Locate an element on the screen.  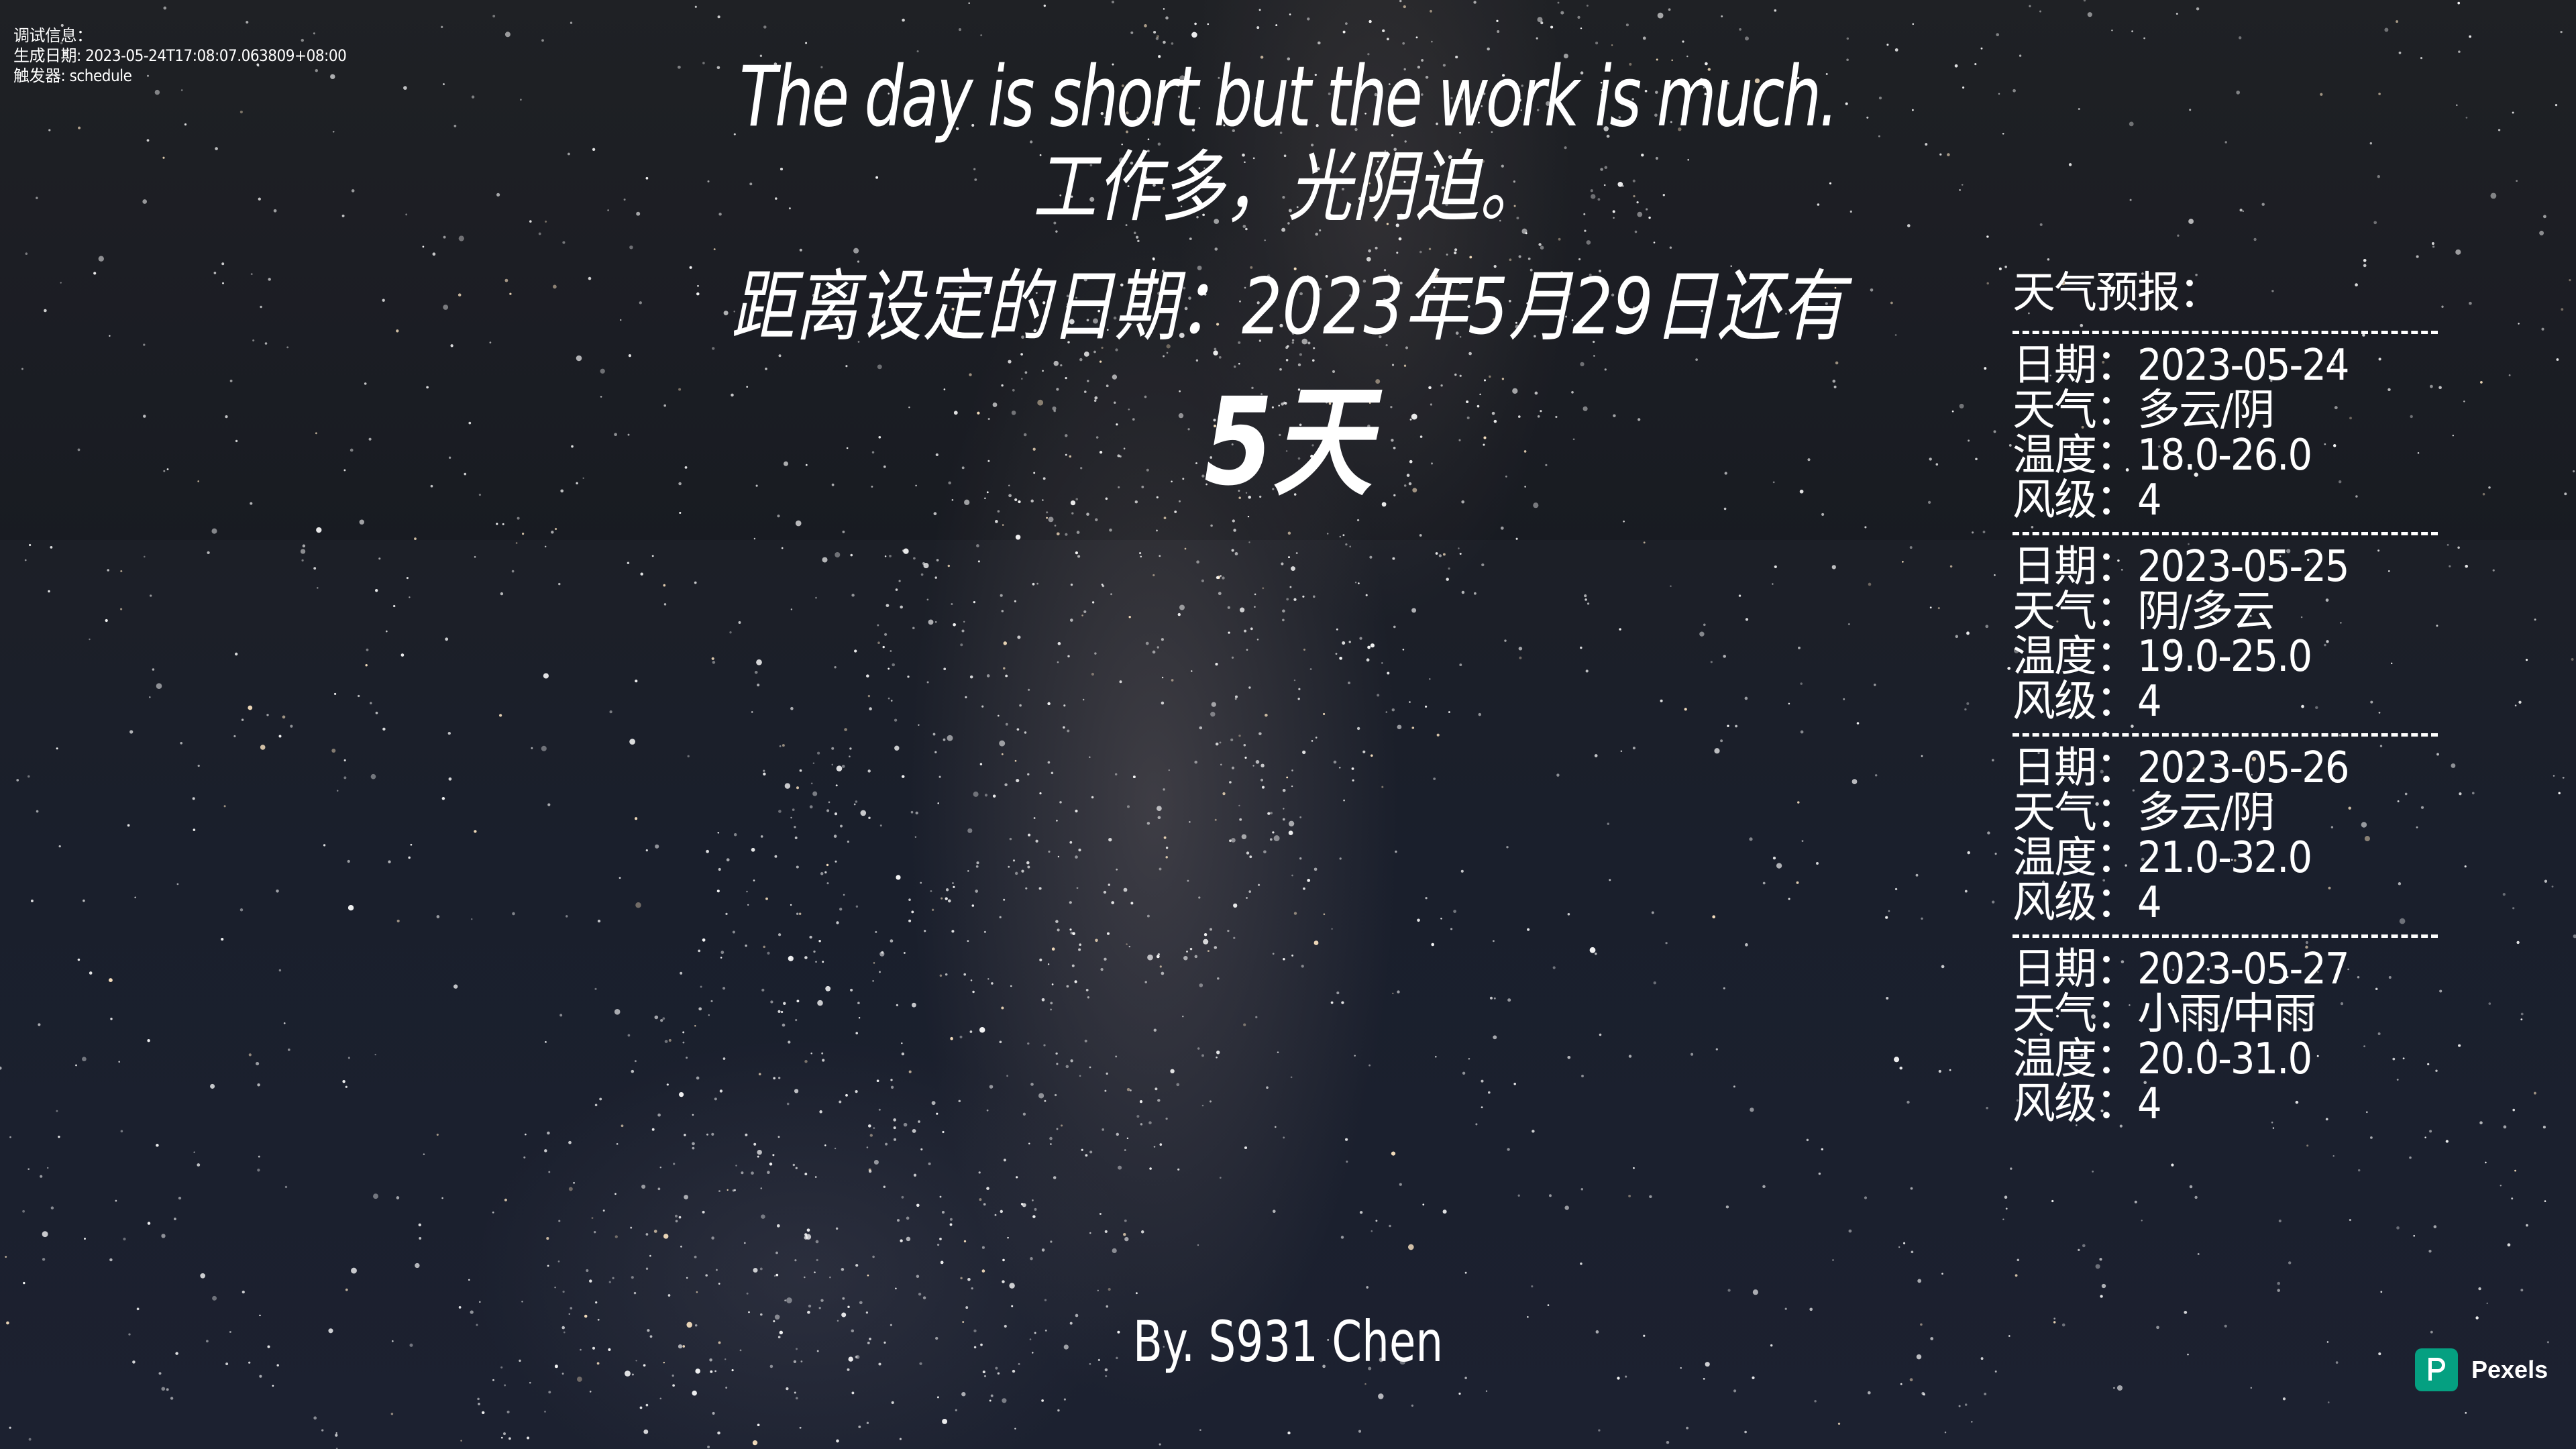
weather-day: 日期：2023-05-24 天气：多云/阴 温度：18.0-26.0 风级：4 is located at coordinates (2227, 434).